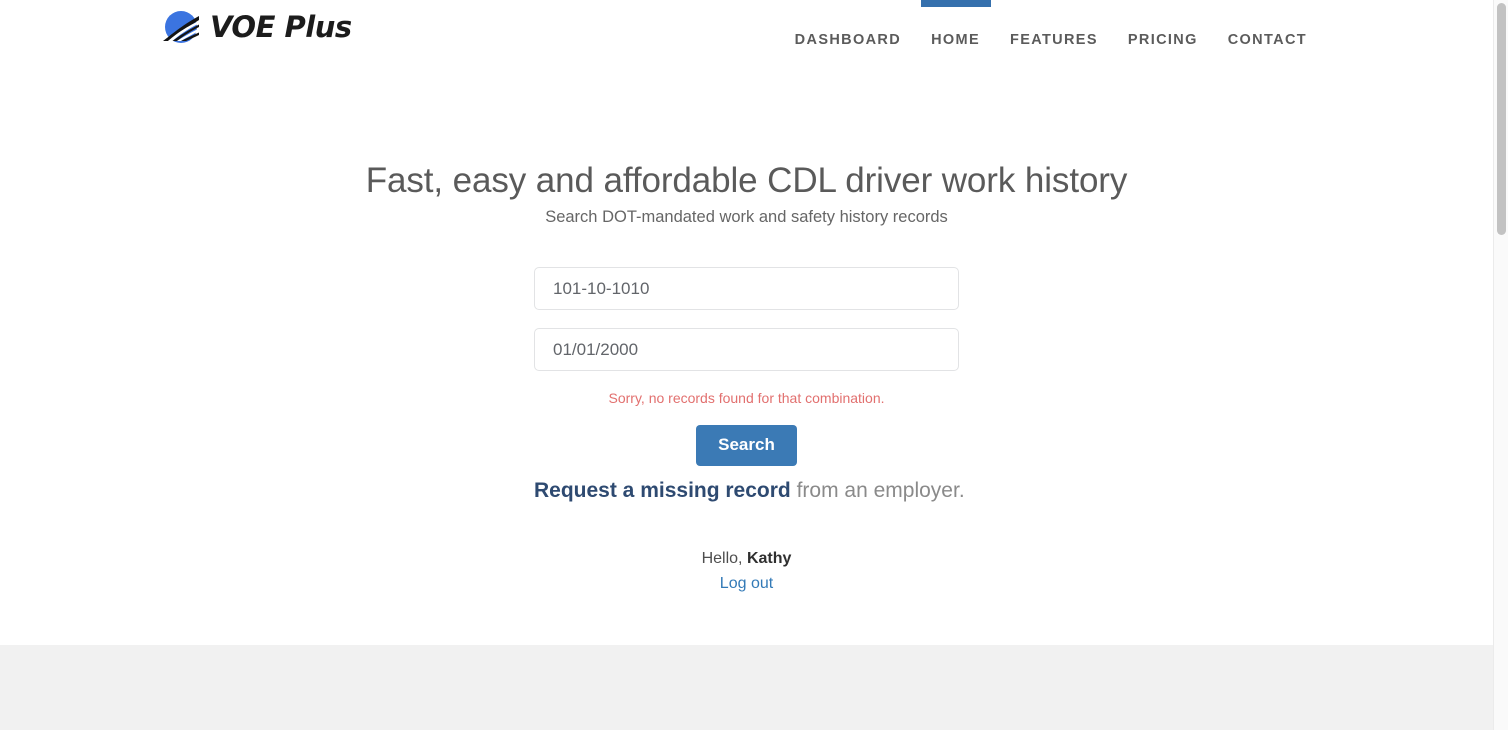  I want to click on user-greeting: Hello, Kathy, so click(746, 558).